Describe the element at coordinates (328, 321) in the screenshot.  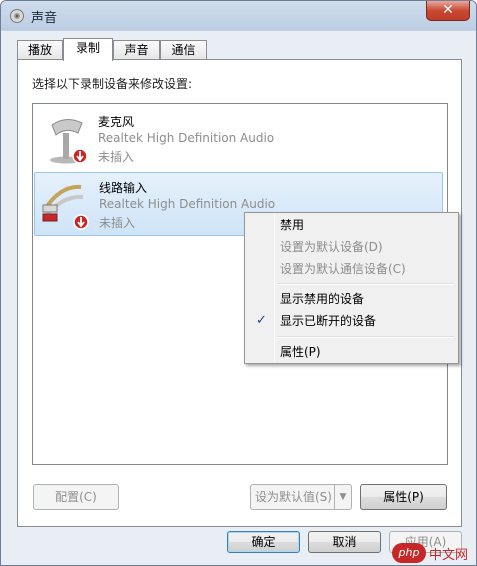
I see `menu-item-label: 显示已断开的设备` at that location.